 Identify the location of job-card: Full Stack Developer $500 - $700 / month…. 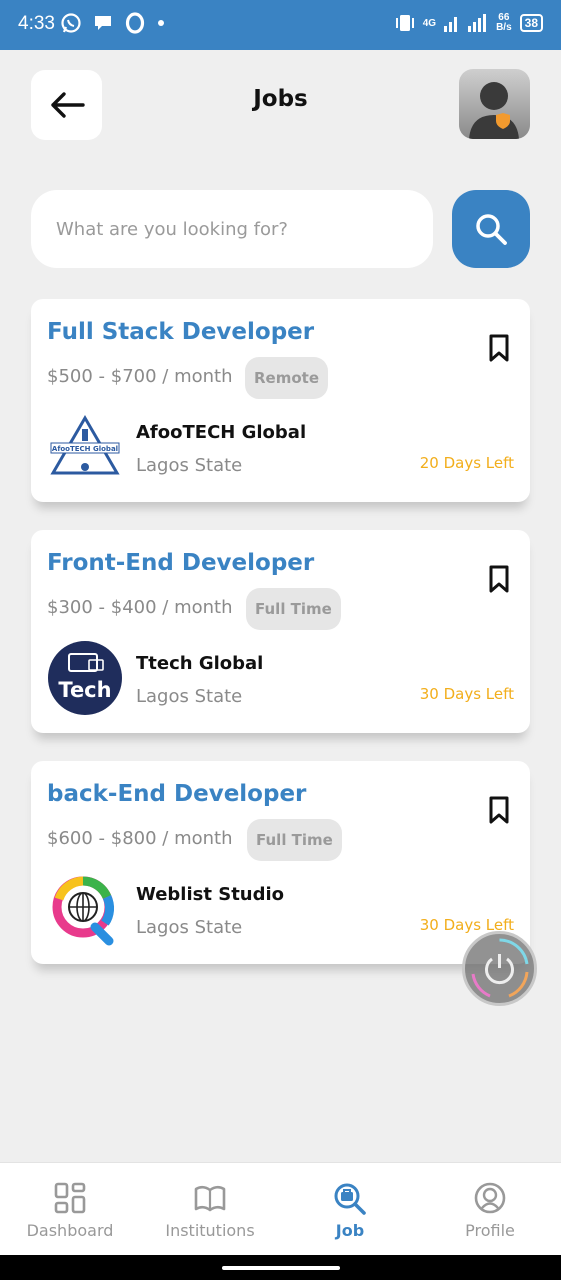
(280, 400).